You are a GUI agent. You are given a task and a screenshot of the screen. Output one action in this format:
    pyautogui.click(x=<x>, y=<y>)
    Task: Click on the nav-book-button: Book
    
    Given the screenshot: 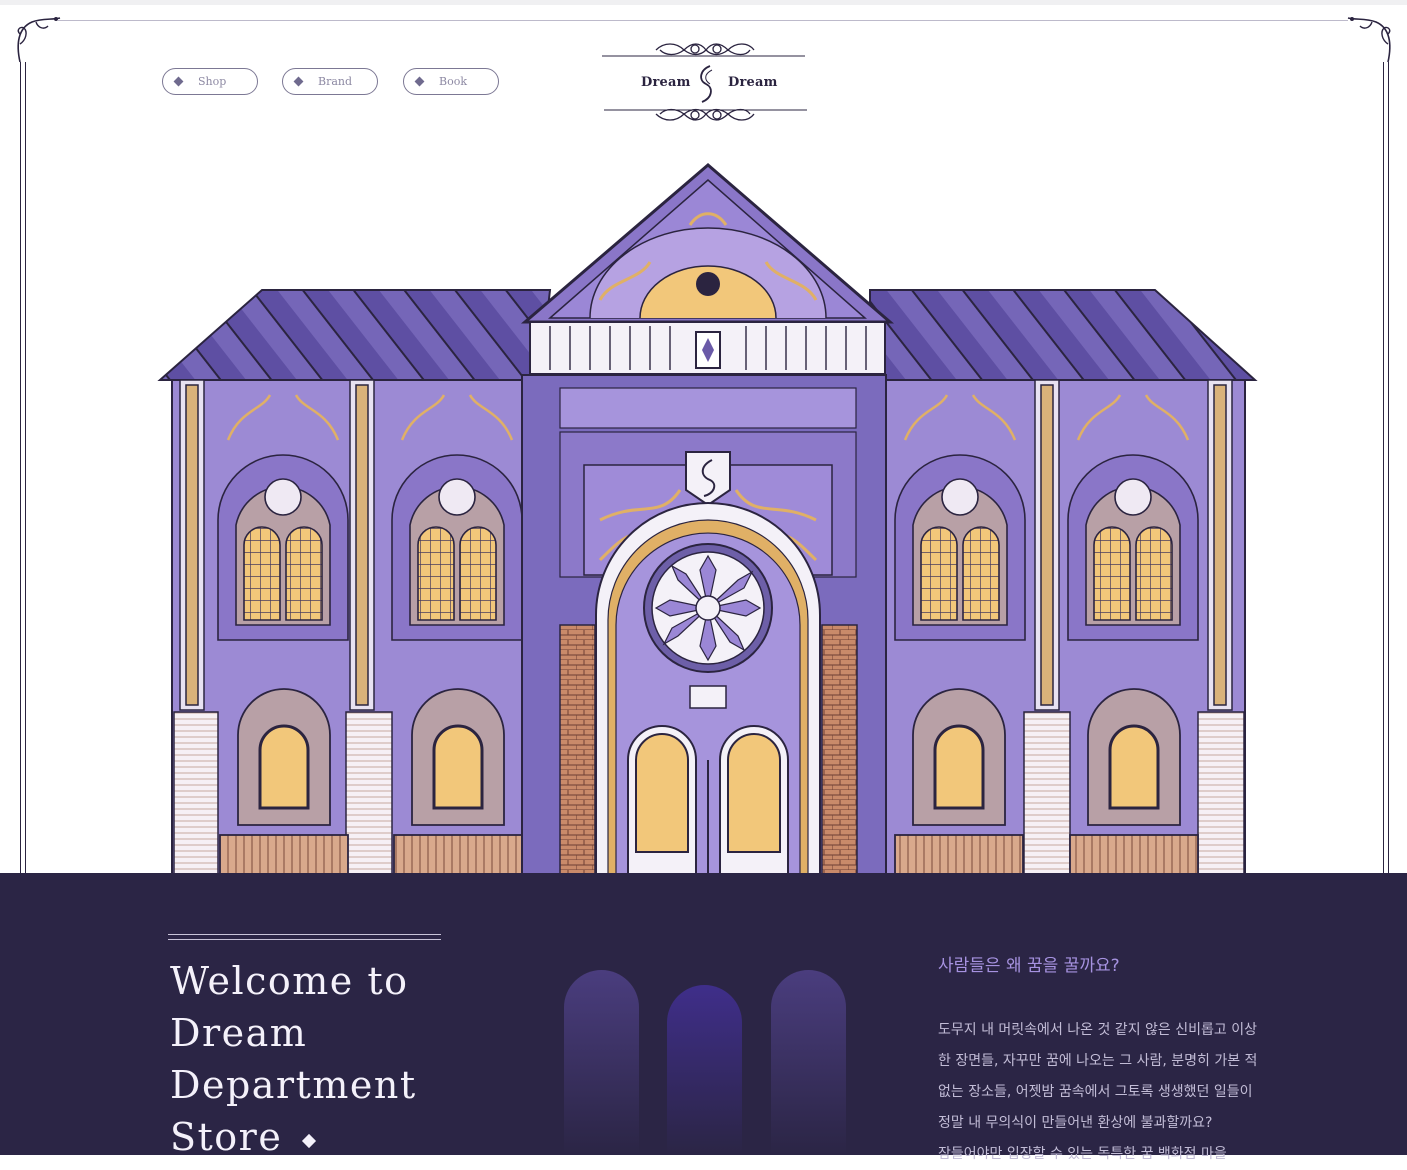 What is the action you would take?
    pyautogui.click(x=451, y=81)
    